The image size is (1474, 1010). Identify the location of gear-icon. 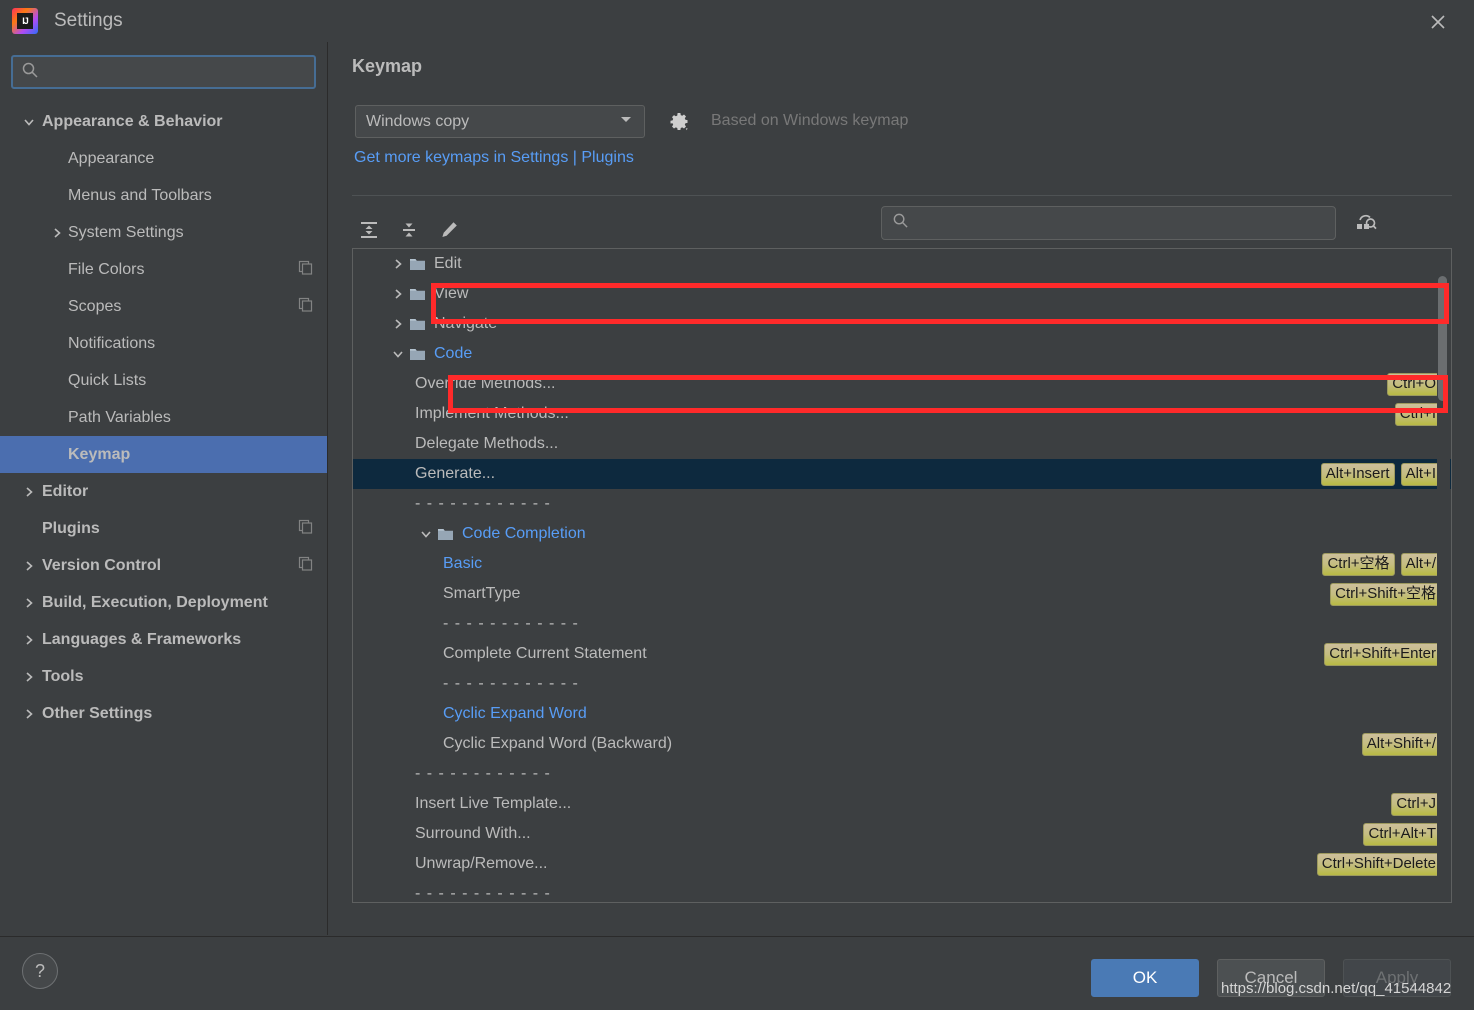
(679, 122).